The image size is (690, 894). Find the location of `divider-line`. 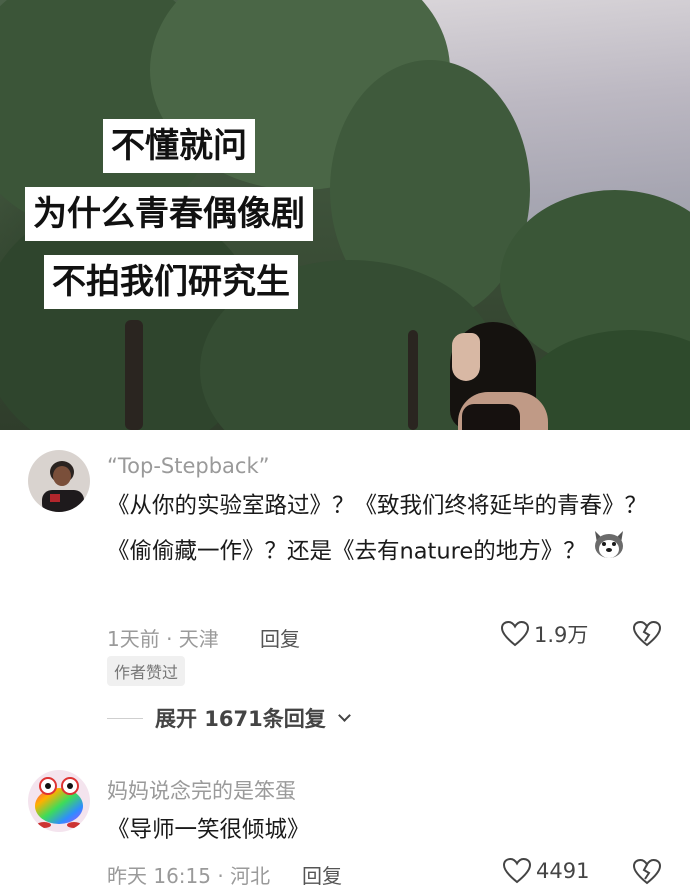

divider-line is located at coordinates (125, 718).